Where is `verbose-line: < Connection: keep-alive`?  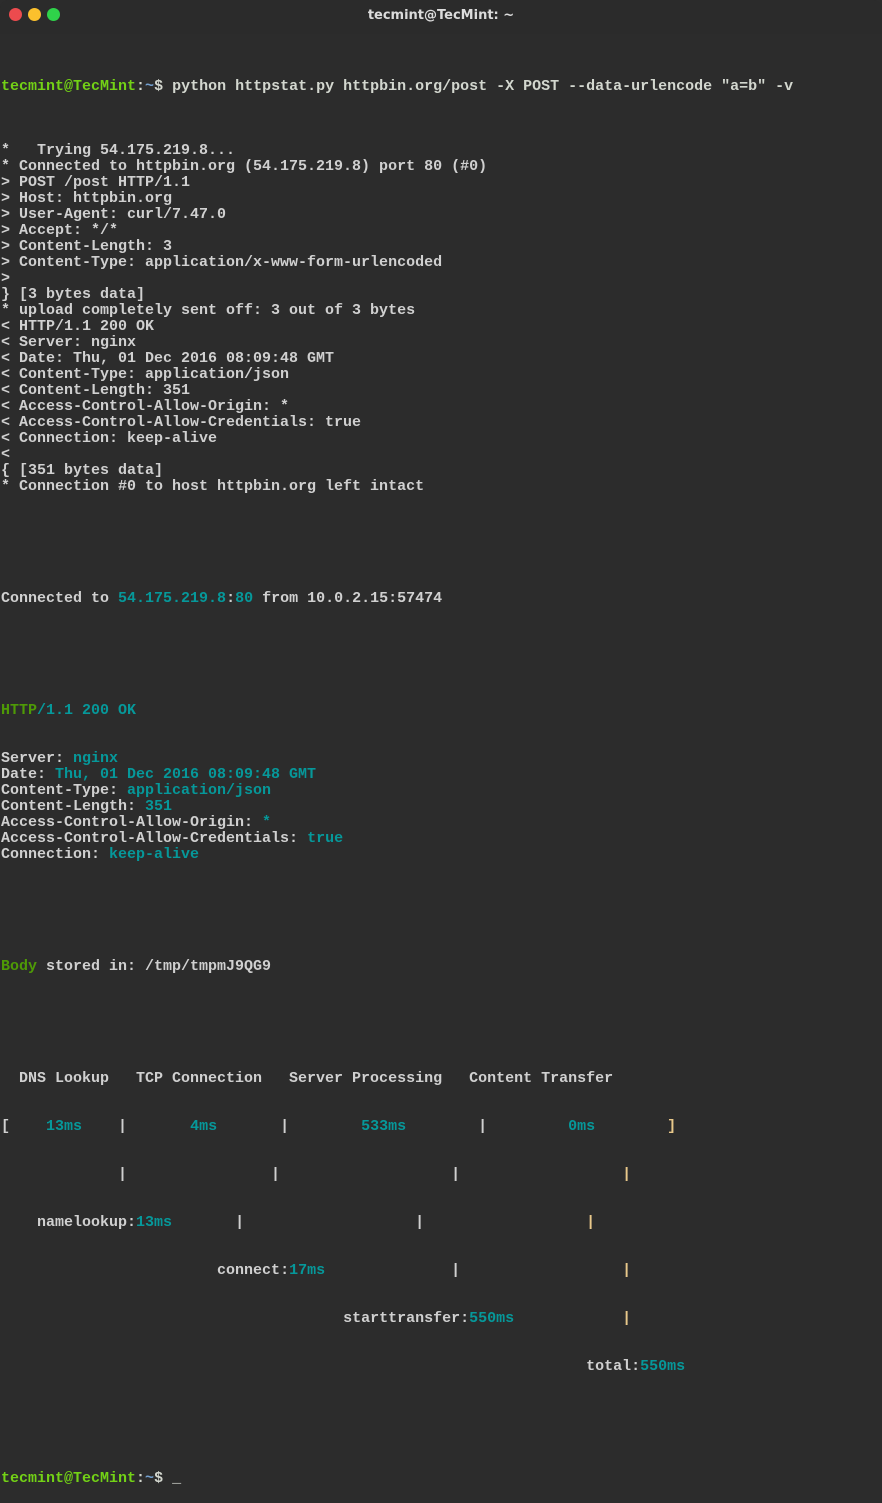 verbose-line: < Connection: keep-alive is located at coordinates (109, 438).